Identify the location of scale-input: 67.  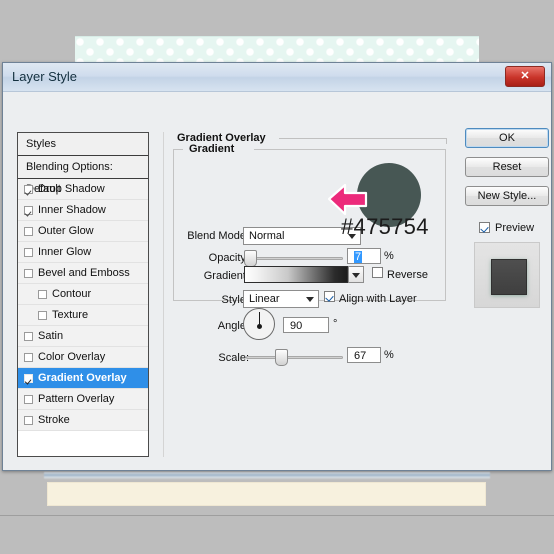
(364, 355).